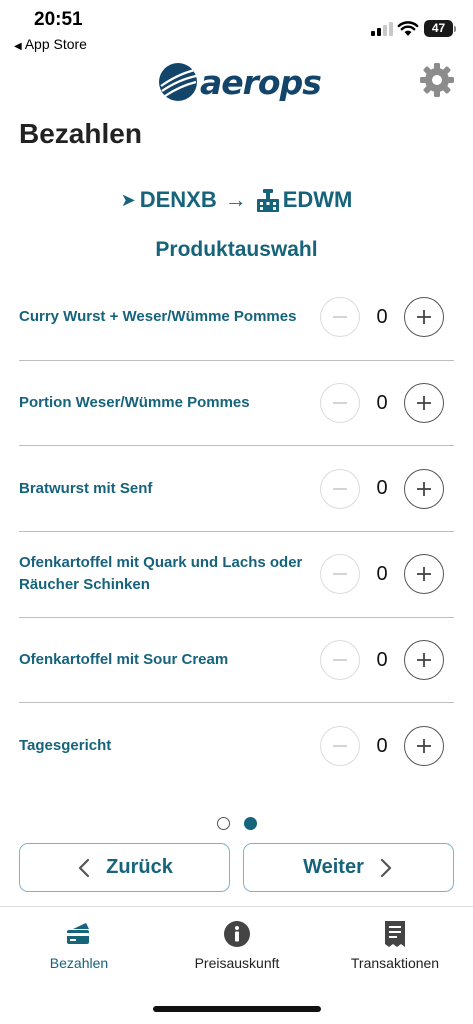 The height and width of the screenshot is (1024, 473). I want to click on tab-label: Preisauskunft, so click(237, 963).